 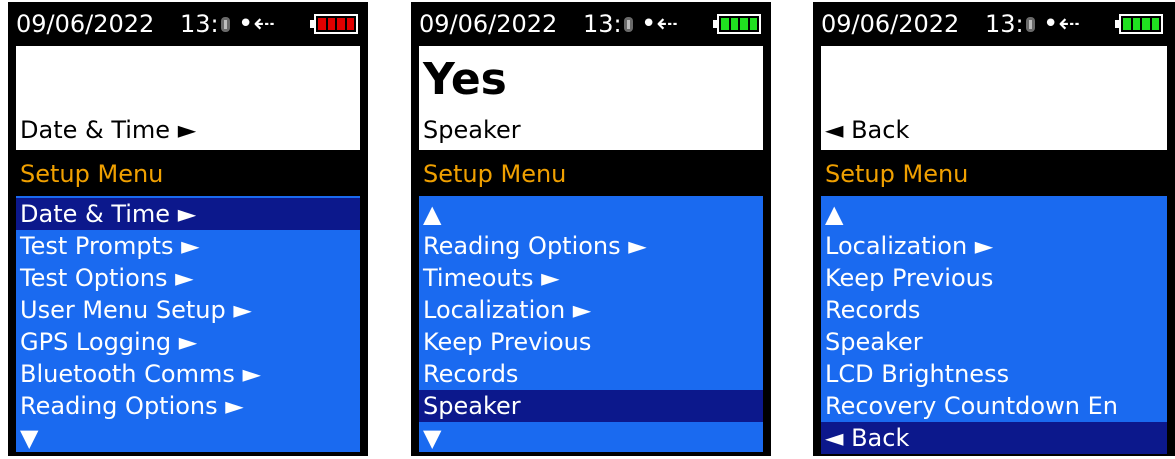 What do you see at coordinates (108, 130) in the screenshot?
I see `title-label: Date & Time ►` at bounding box center [108, 130].